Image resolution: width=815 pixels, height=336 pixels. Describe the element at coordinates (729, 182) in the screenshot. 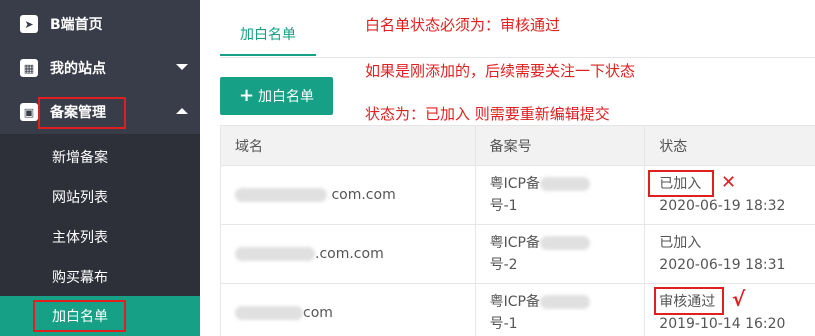

I see `wrong-mark-icon: ✕` at that location.